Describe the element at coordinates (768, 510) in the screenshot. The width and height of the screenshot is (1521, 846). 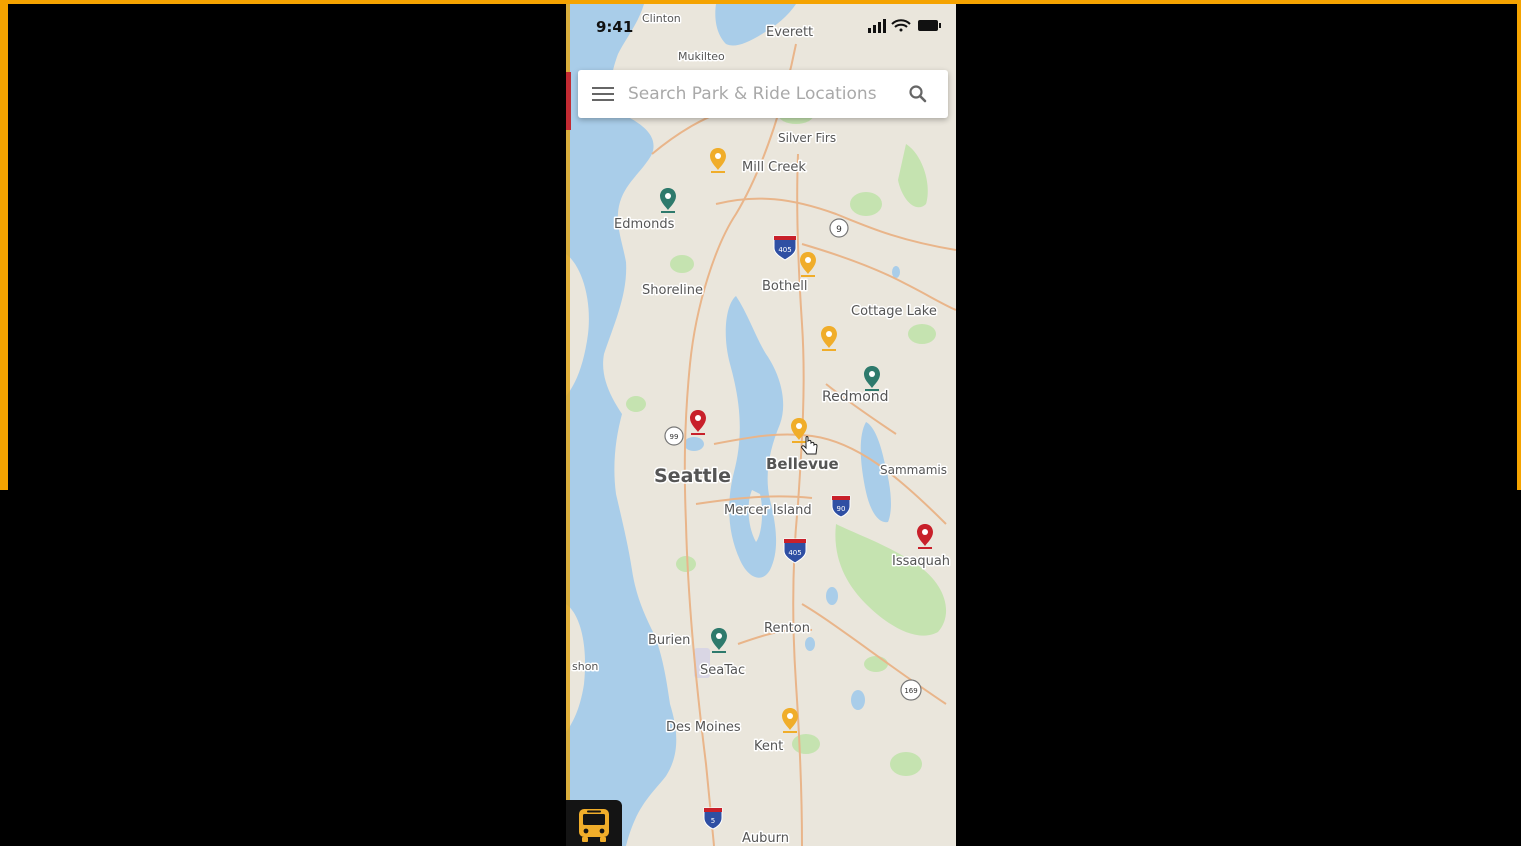
I see `map-label-mercer-island: Mercer Island` at that location.